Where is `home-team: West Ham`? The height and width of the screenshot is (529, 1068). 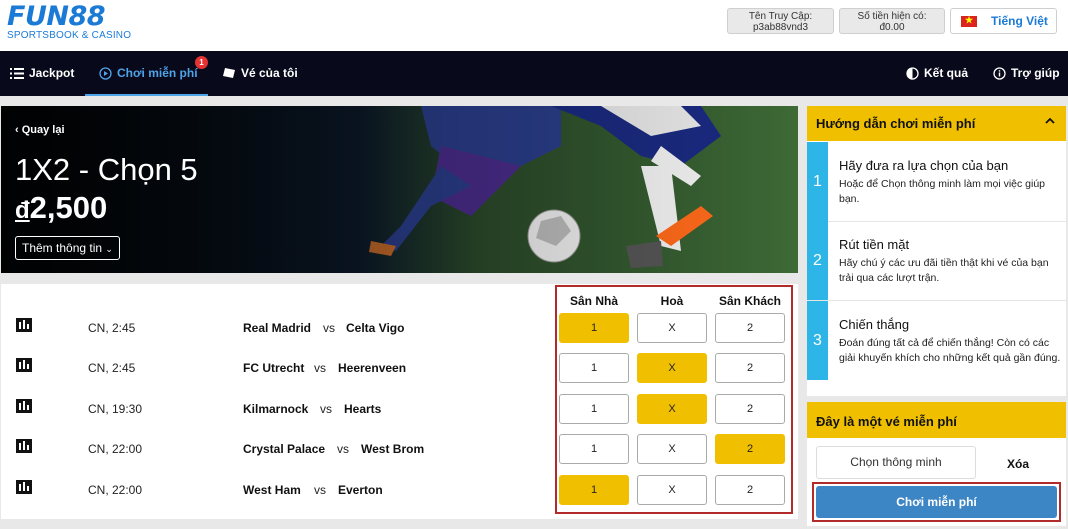 home-team: West Ham is located at coordinates (272, 490).